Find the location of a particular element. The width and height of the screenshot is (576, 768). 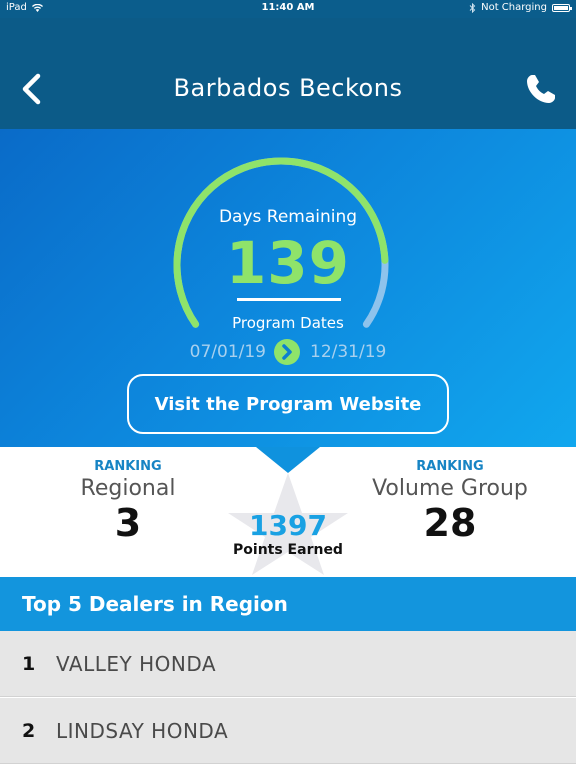

visit-program-website-button: Visit the Program Website is located at coordinates (288, 404).